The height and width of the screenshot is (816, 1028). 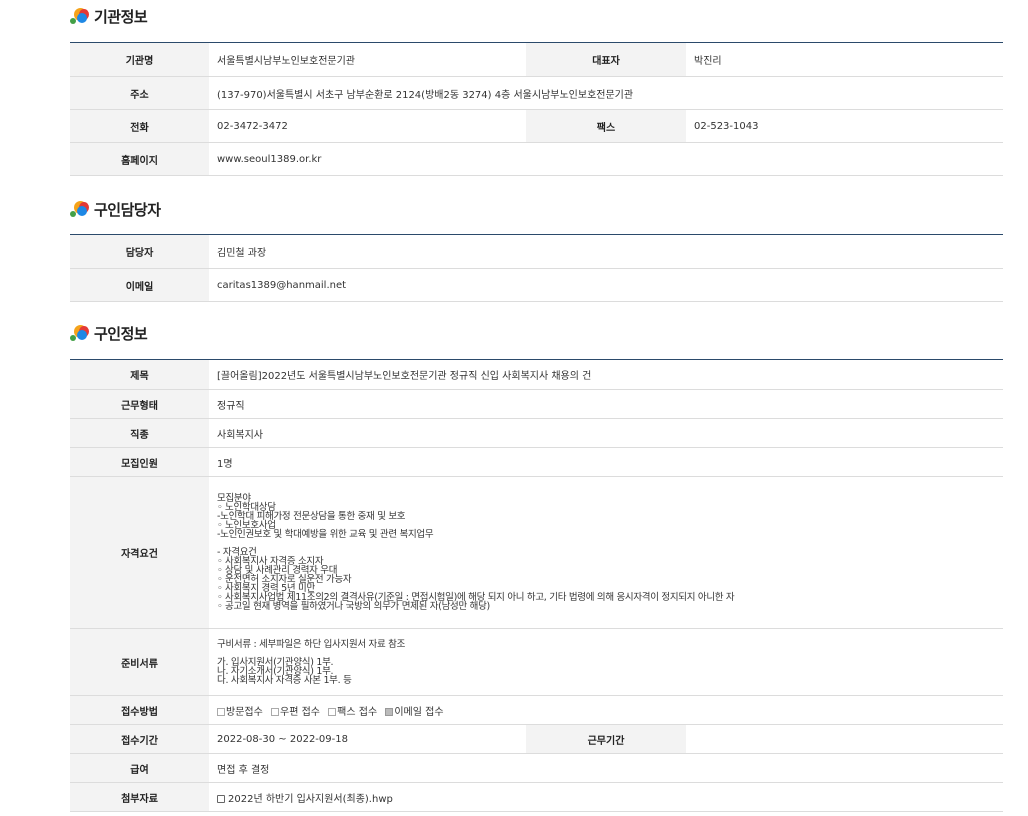 I want to click on qual-line: 모집분야, so click(x=234, y=498).